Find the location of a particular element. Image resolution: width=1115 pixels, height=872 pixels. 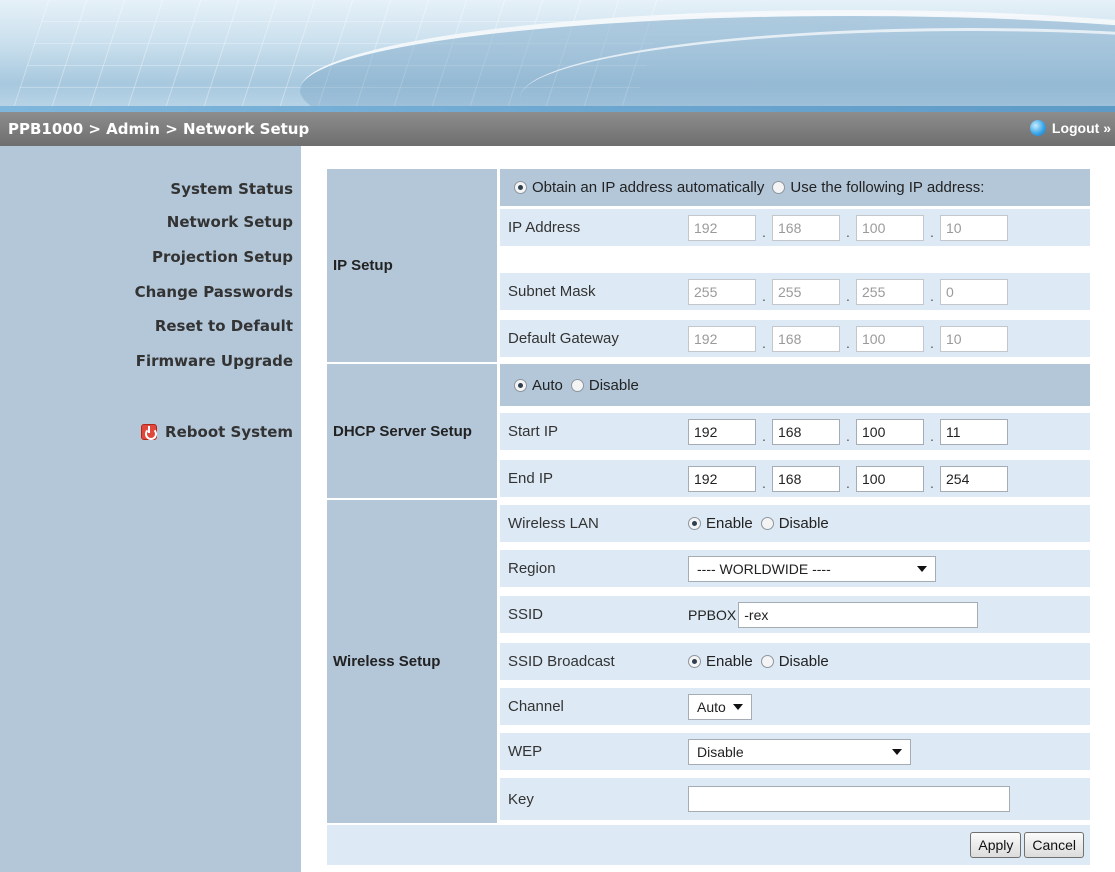

ssid-prefix: PPBOX is located at coordinates (712, 614).